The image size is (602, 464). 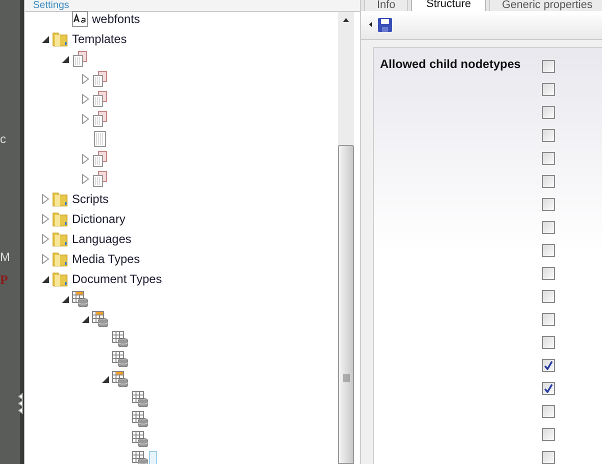 I want to click on tab: Structure, so click(x=448, y=5).